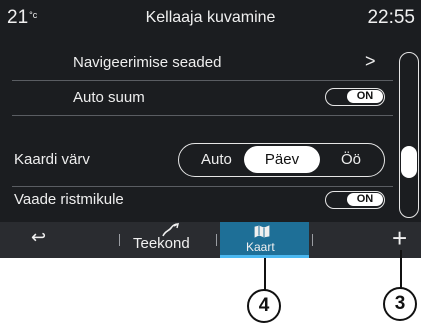 This screenshot has width=421, height=324. What do you see at coordinates (38, 237) in the screenshot?
I see `back-icon: ↩` at bounding box center [38, 237].